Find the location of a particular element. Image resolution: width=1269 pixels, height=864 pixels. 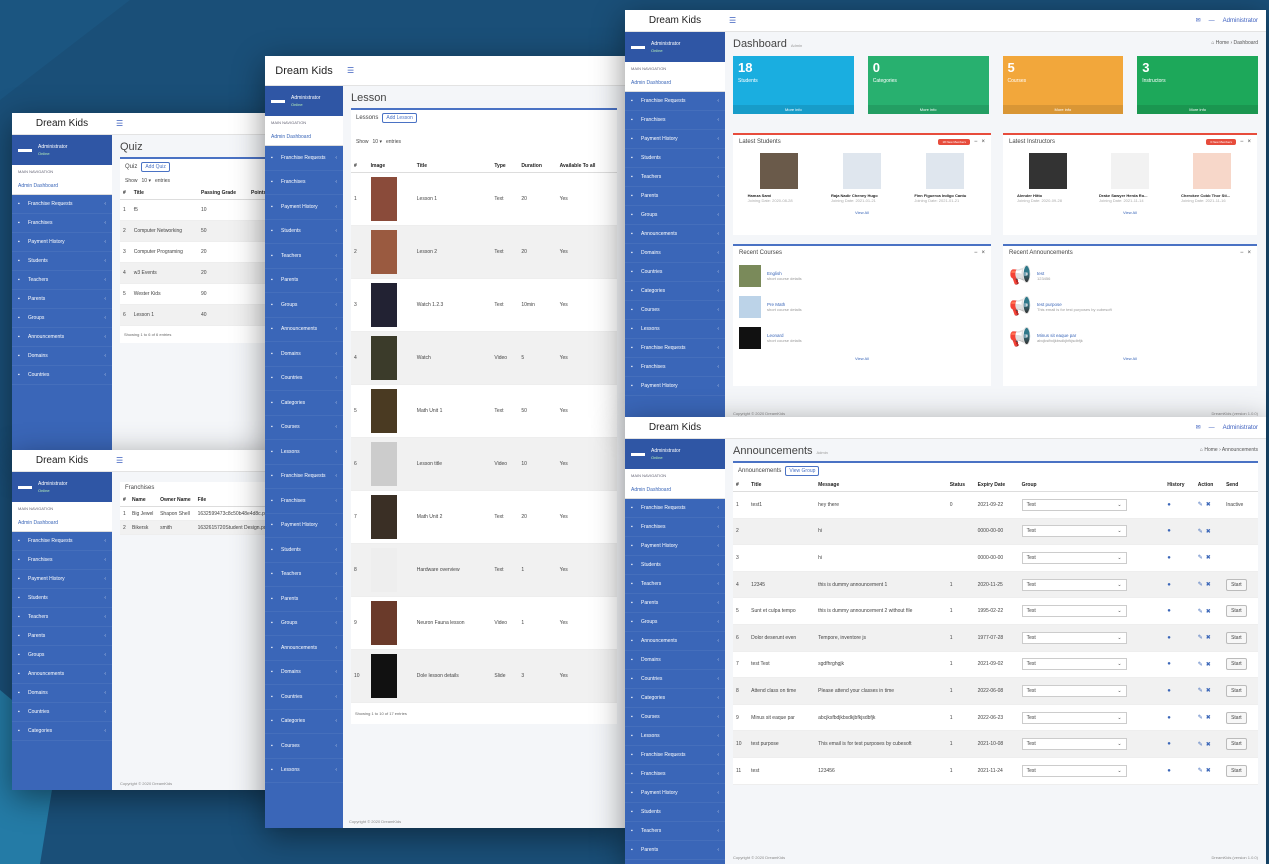

top-user-name: Administrator is located at coordinates (1240, 428).